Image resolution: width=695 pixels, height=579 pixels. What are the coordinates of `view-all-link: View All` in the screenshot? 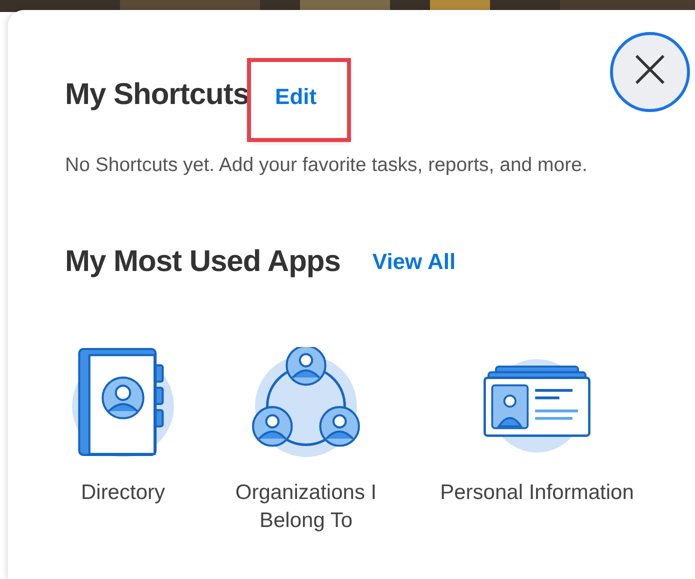 It's located at (414, 262).